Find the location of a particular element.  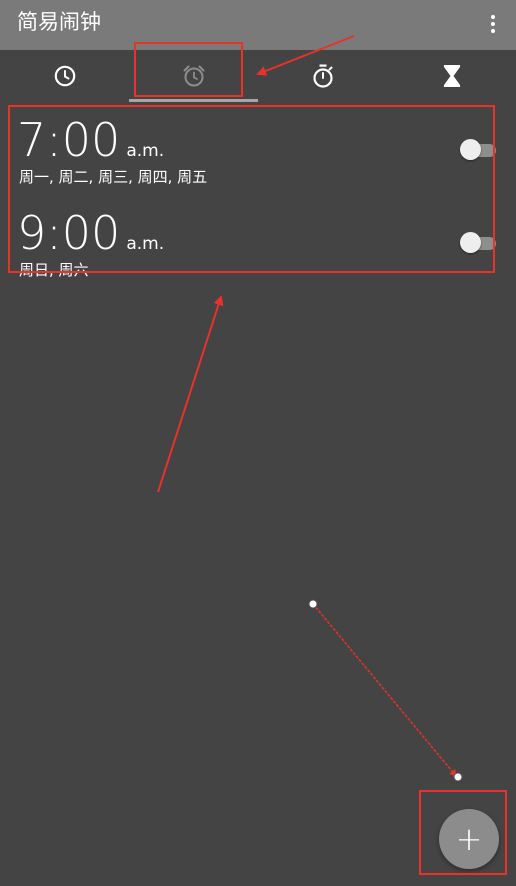

alarm-item: 7:00 a.m. 周一, 周二, 周三, 周四, 周五 is located at coordinates (258, 154).